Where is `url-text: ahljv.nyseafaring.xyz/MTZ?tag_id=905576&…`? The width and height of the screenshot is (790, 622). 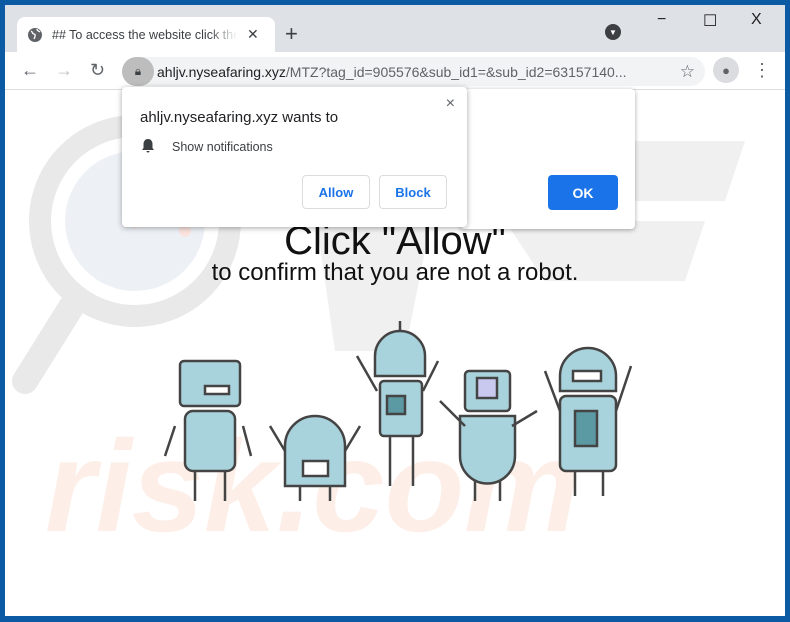 url-text: ahljv.nyseafaring.xyz/MTZ?tag_id=905576&… is located at coordinates (391, 72).